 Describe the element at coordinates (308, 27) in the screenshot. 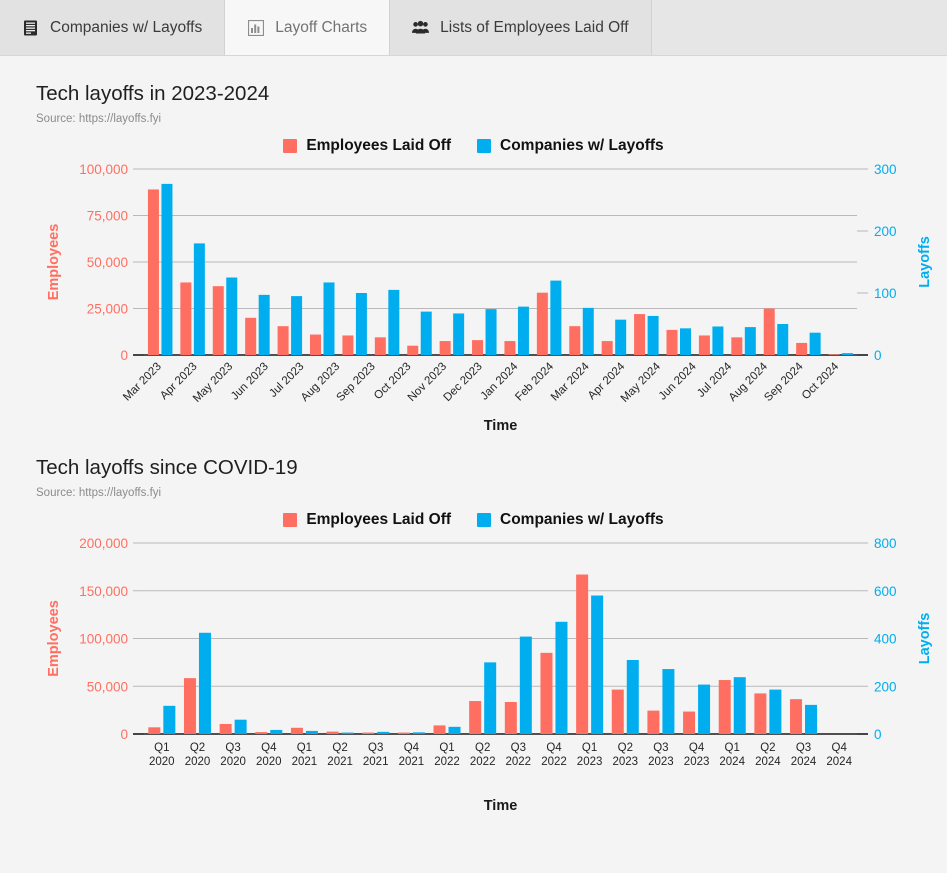

I see `tab-layoff-charts: Layoff Charts` at that location.